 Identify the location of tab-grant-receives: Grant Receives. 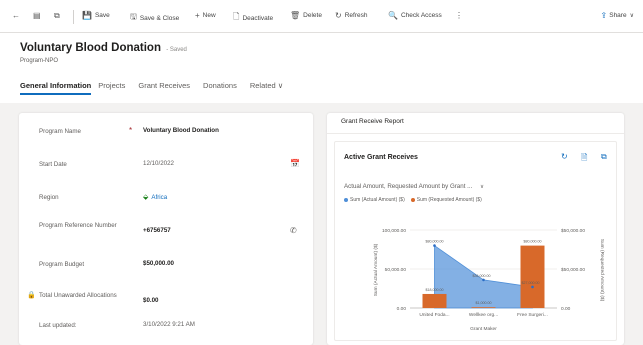
(164, 87).